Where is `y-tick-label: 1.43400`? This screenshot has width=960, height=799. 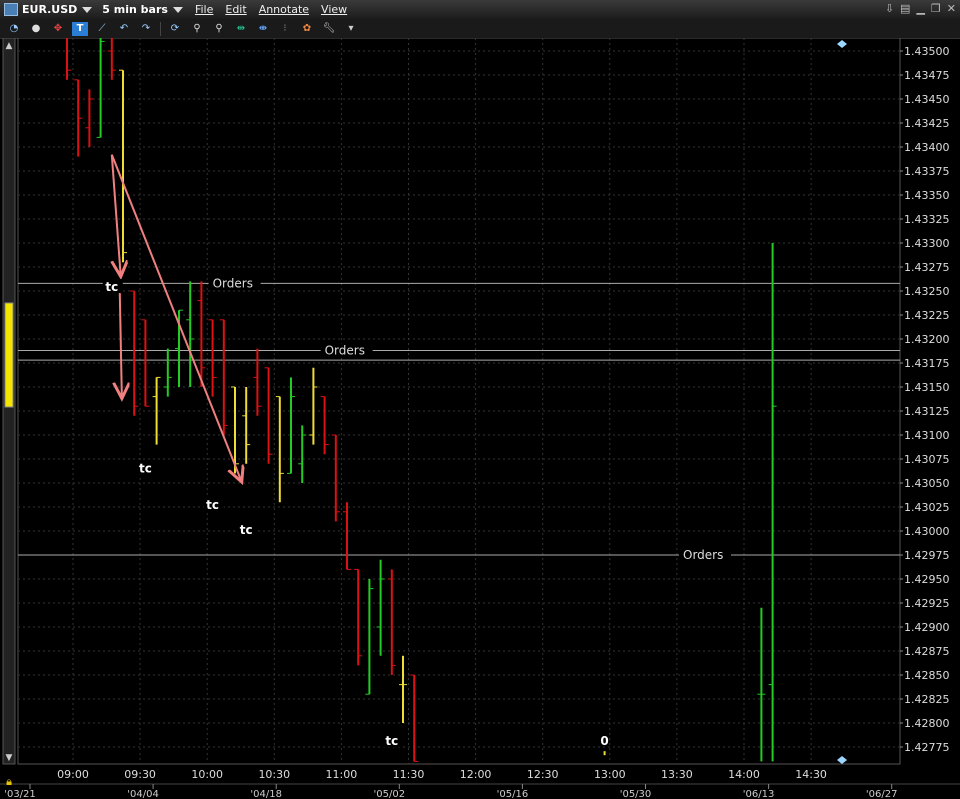 y-tick-label: 1.43400 is located at coordinates (927, 147).